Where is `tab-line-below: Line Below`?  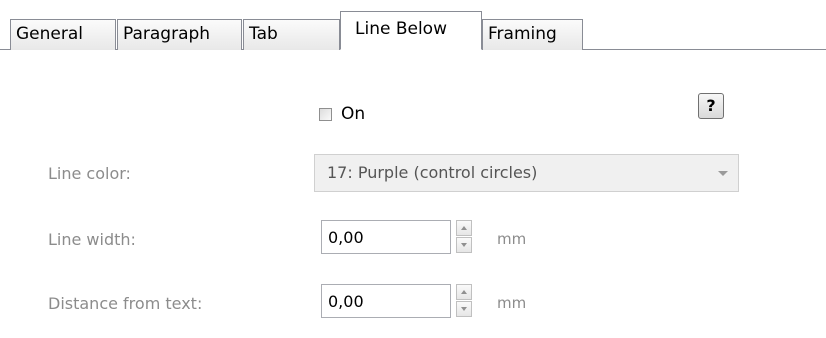
tab-line-below: Line Below is located at coordinates (411, 30).